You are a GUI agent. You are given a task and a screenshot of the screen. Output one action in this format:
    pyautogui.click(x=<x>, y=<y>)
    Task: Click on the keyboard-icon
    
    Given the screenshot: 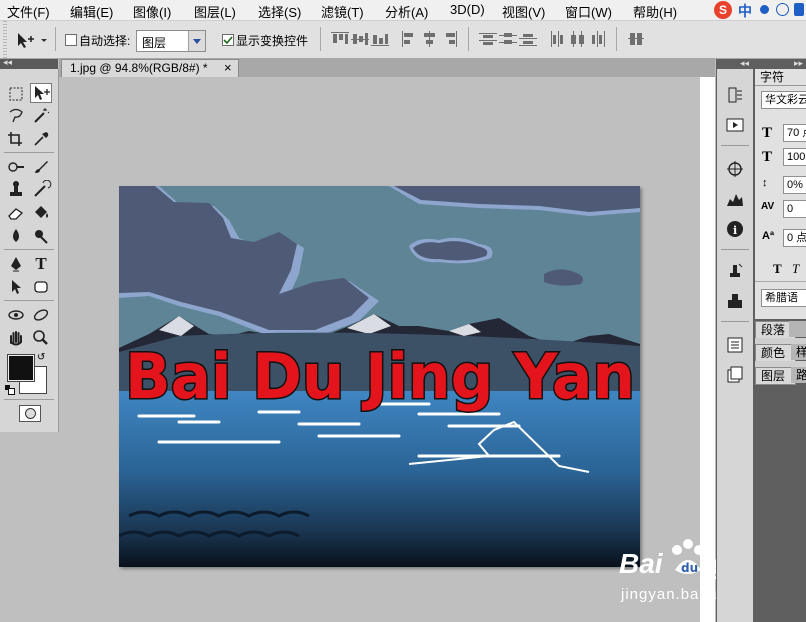 What is the action you would take?
    pyautogui.click(x=799, y=9)
    